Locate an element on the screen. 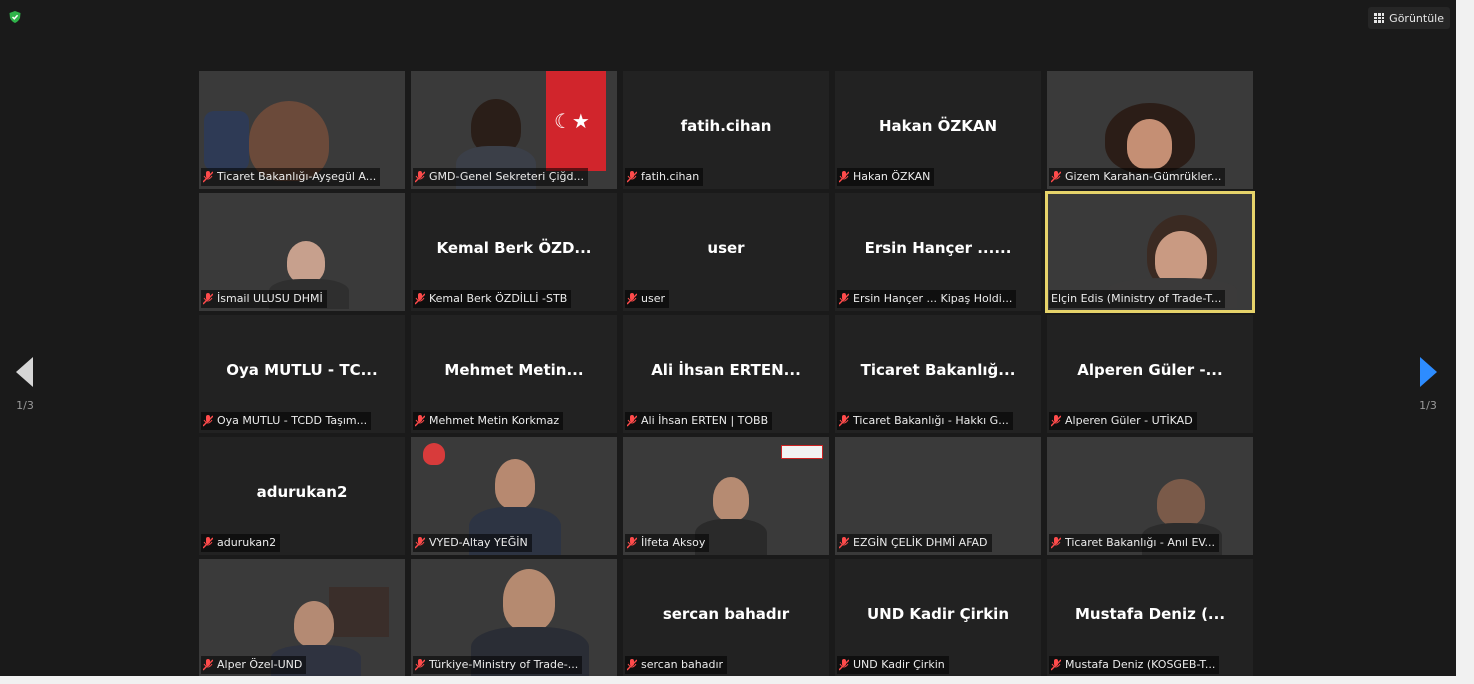  participant-name-label: Kemal Berk ÖZDİLLİ -STB is located at coordinates (492, 299).